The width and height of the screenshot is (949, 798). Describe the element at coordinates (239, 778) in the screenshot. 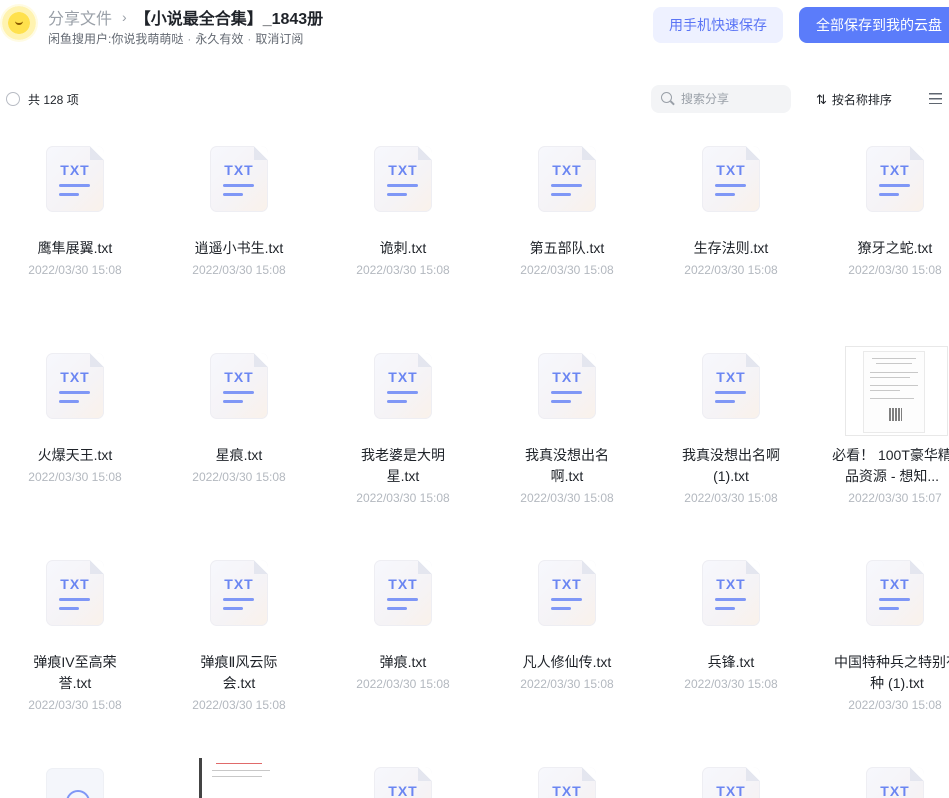

I see `image-thumbnail` at that location.